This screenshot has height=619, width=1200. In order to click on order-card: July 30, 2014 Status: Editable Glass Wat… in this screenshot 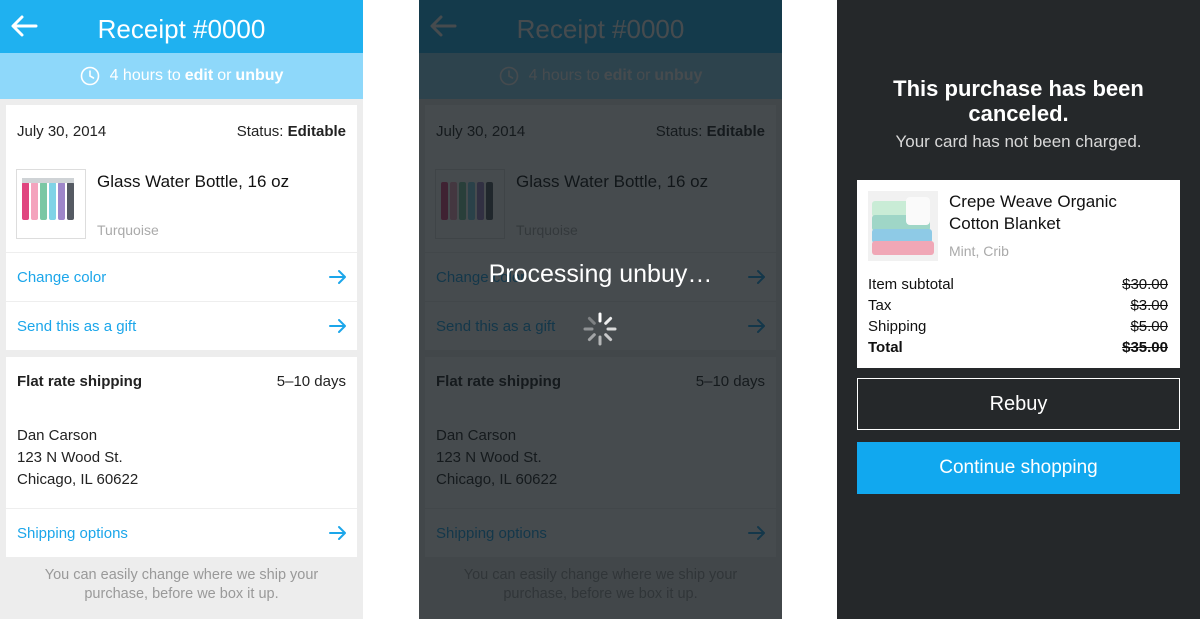, I will do `click(181, 227)`.